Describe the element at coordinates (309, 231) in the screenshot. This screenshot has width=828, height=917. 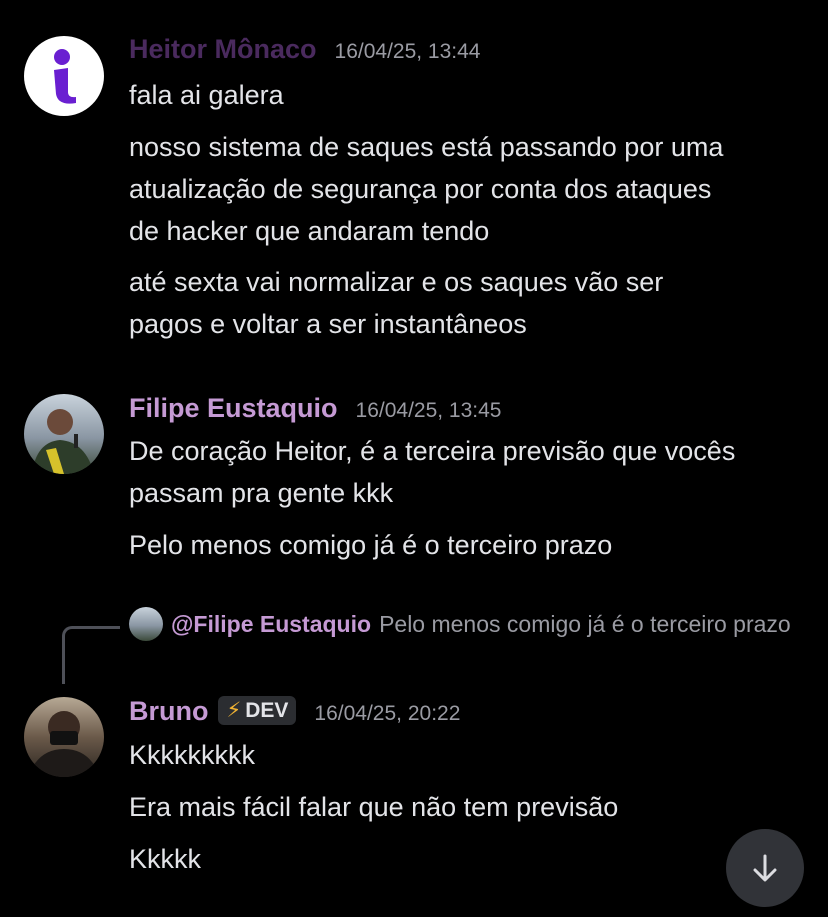
I see `message-text: de hacker que andaram tendo` at that location.